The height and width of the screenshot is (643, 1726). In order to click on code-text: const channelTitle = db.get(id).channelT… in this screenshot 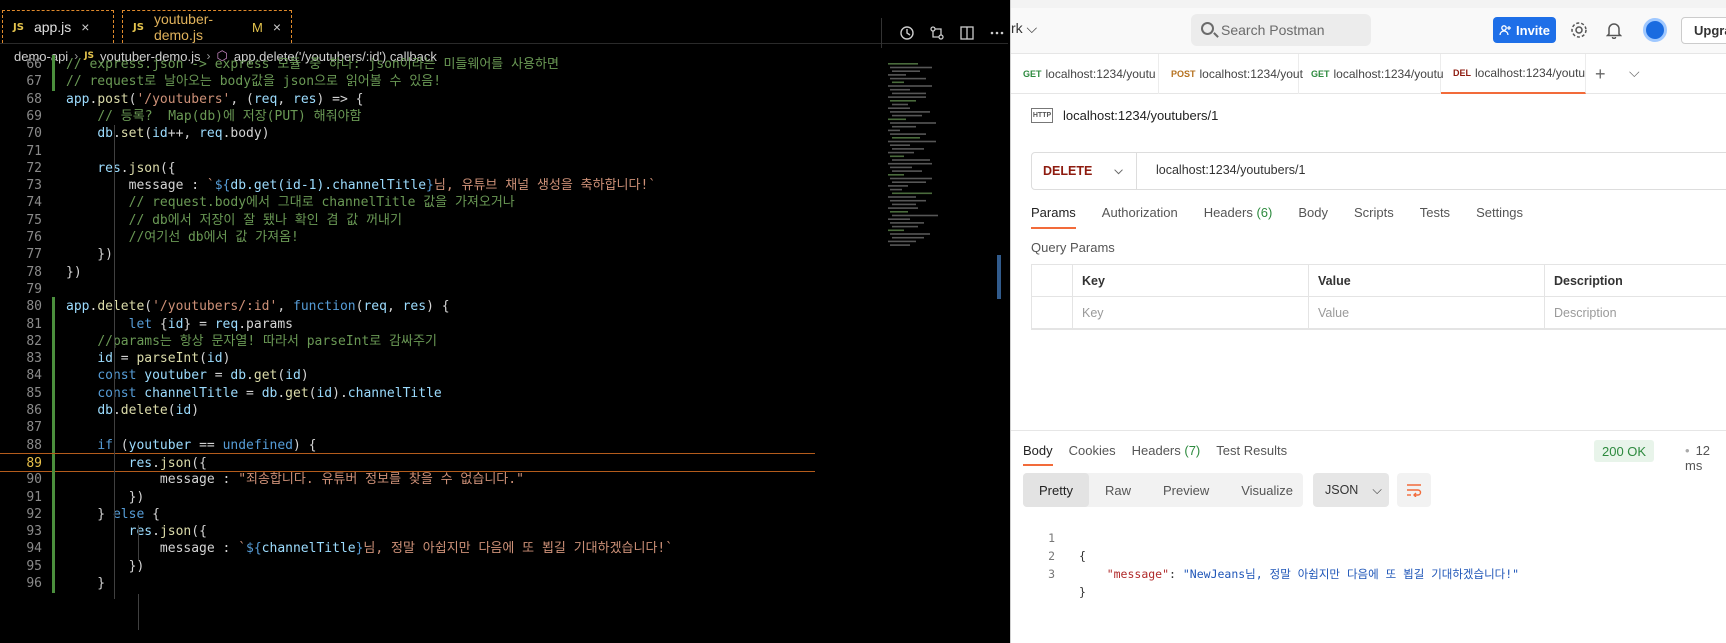, I will do `click(269, 393)`.